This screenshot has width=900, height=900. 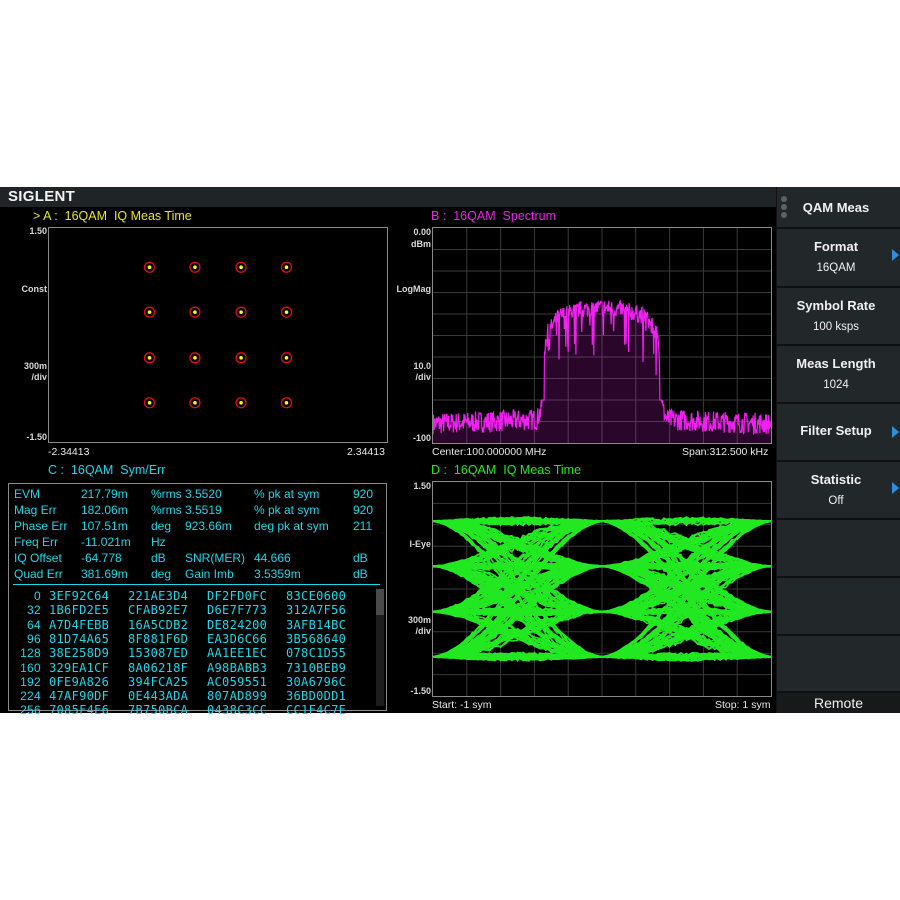 I want to click on symbol-word: 221AE3D4, so click(x=158, y=596).